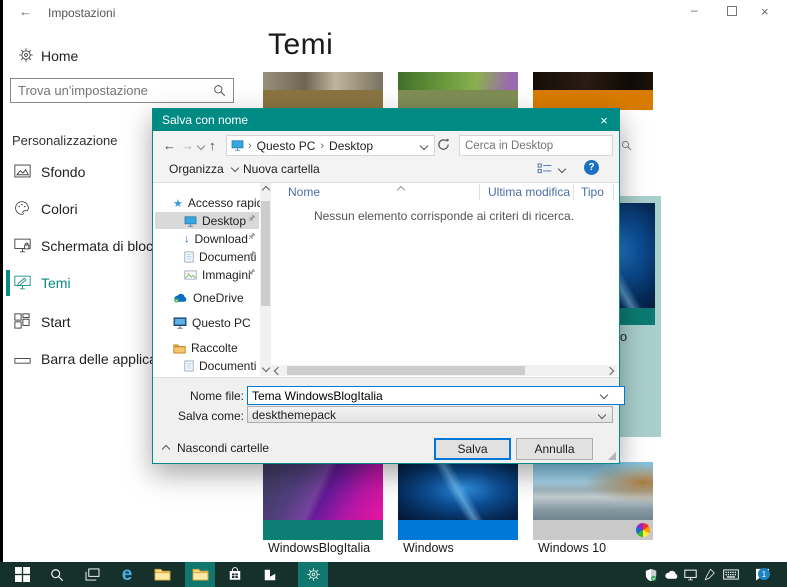 This screenshot has height=587, width=787. I want to click on minimize-button: –, so click(694, 10).